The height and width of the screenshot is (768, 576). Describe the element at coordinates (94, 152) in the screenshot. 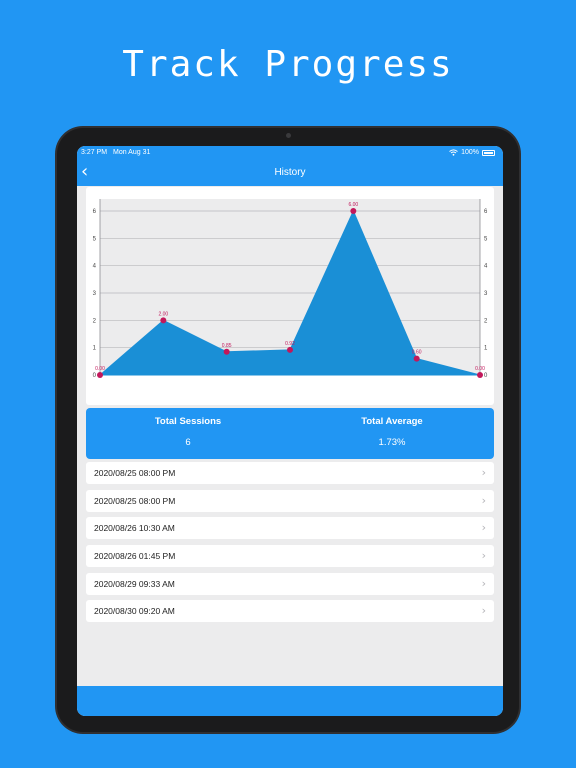

I see `status-time: 3:27 PM` at that location.